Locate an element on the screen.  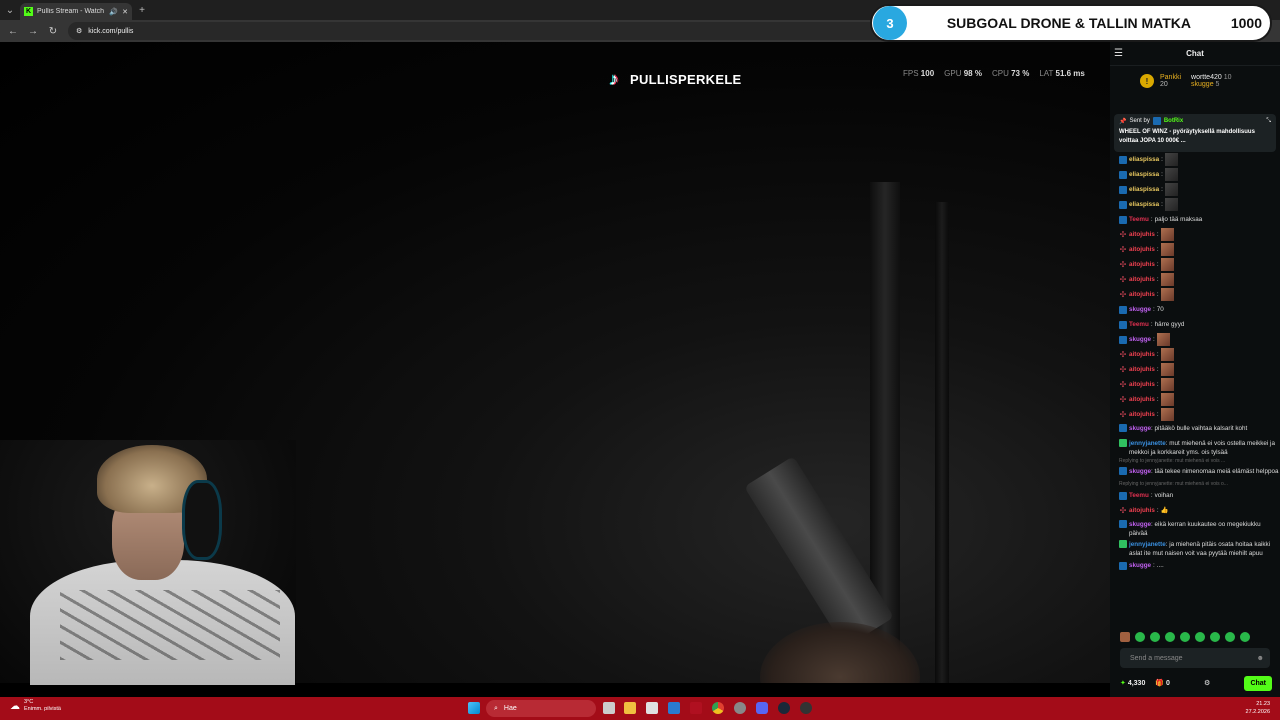
steam-icon is located at coordinates (784, 708).